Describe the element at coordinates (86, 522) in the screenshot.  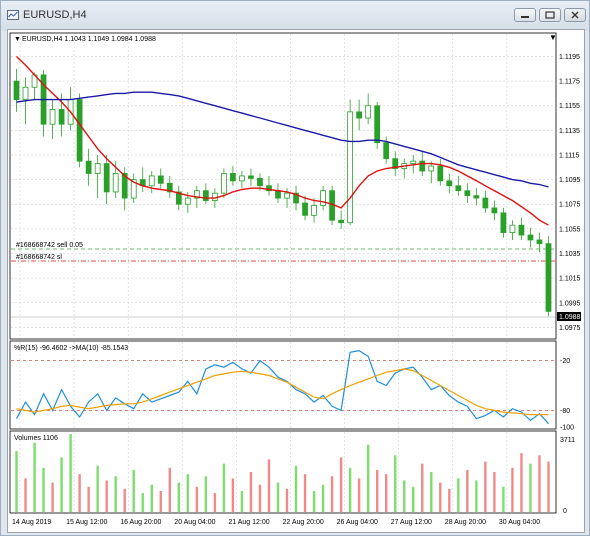
I see `time-tick-label: 15 Aug 12:00` at that location.